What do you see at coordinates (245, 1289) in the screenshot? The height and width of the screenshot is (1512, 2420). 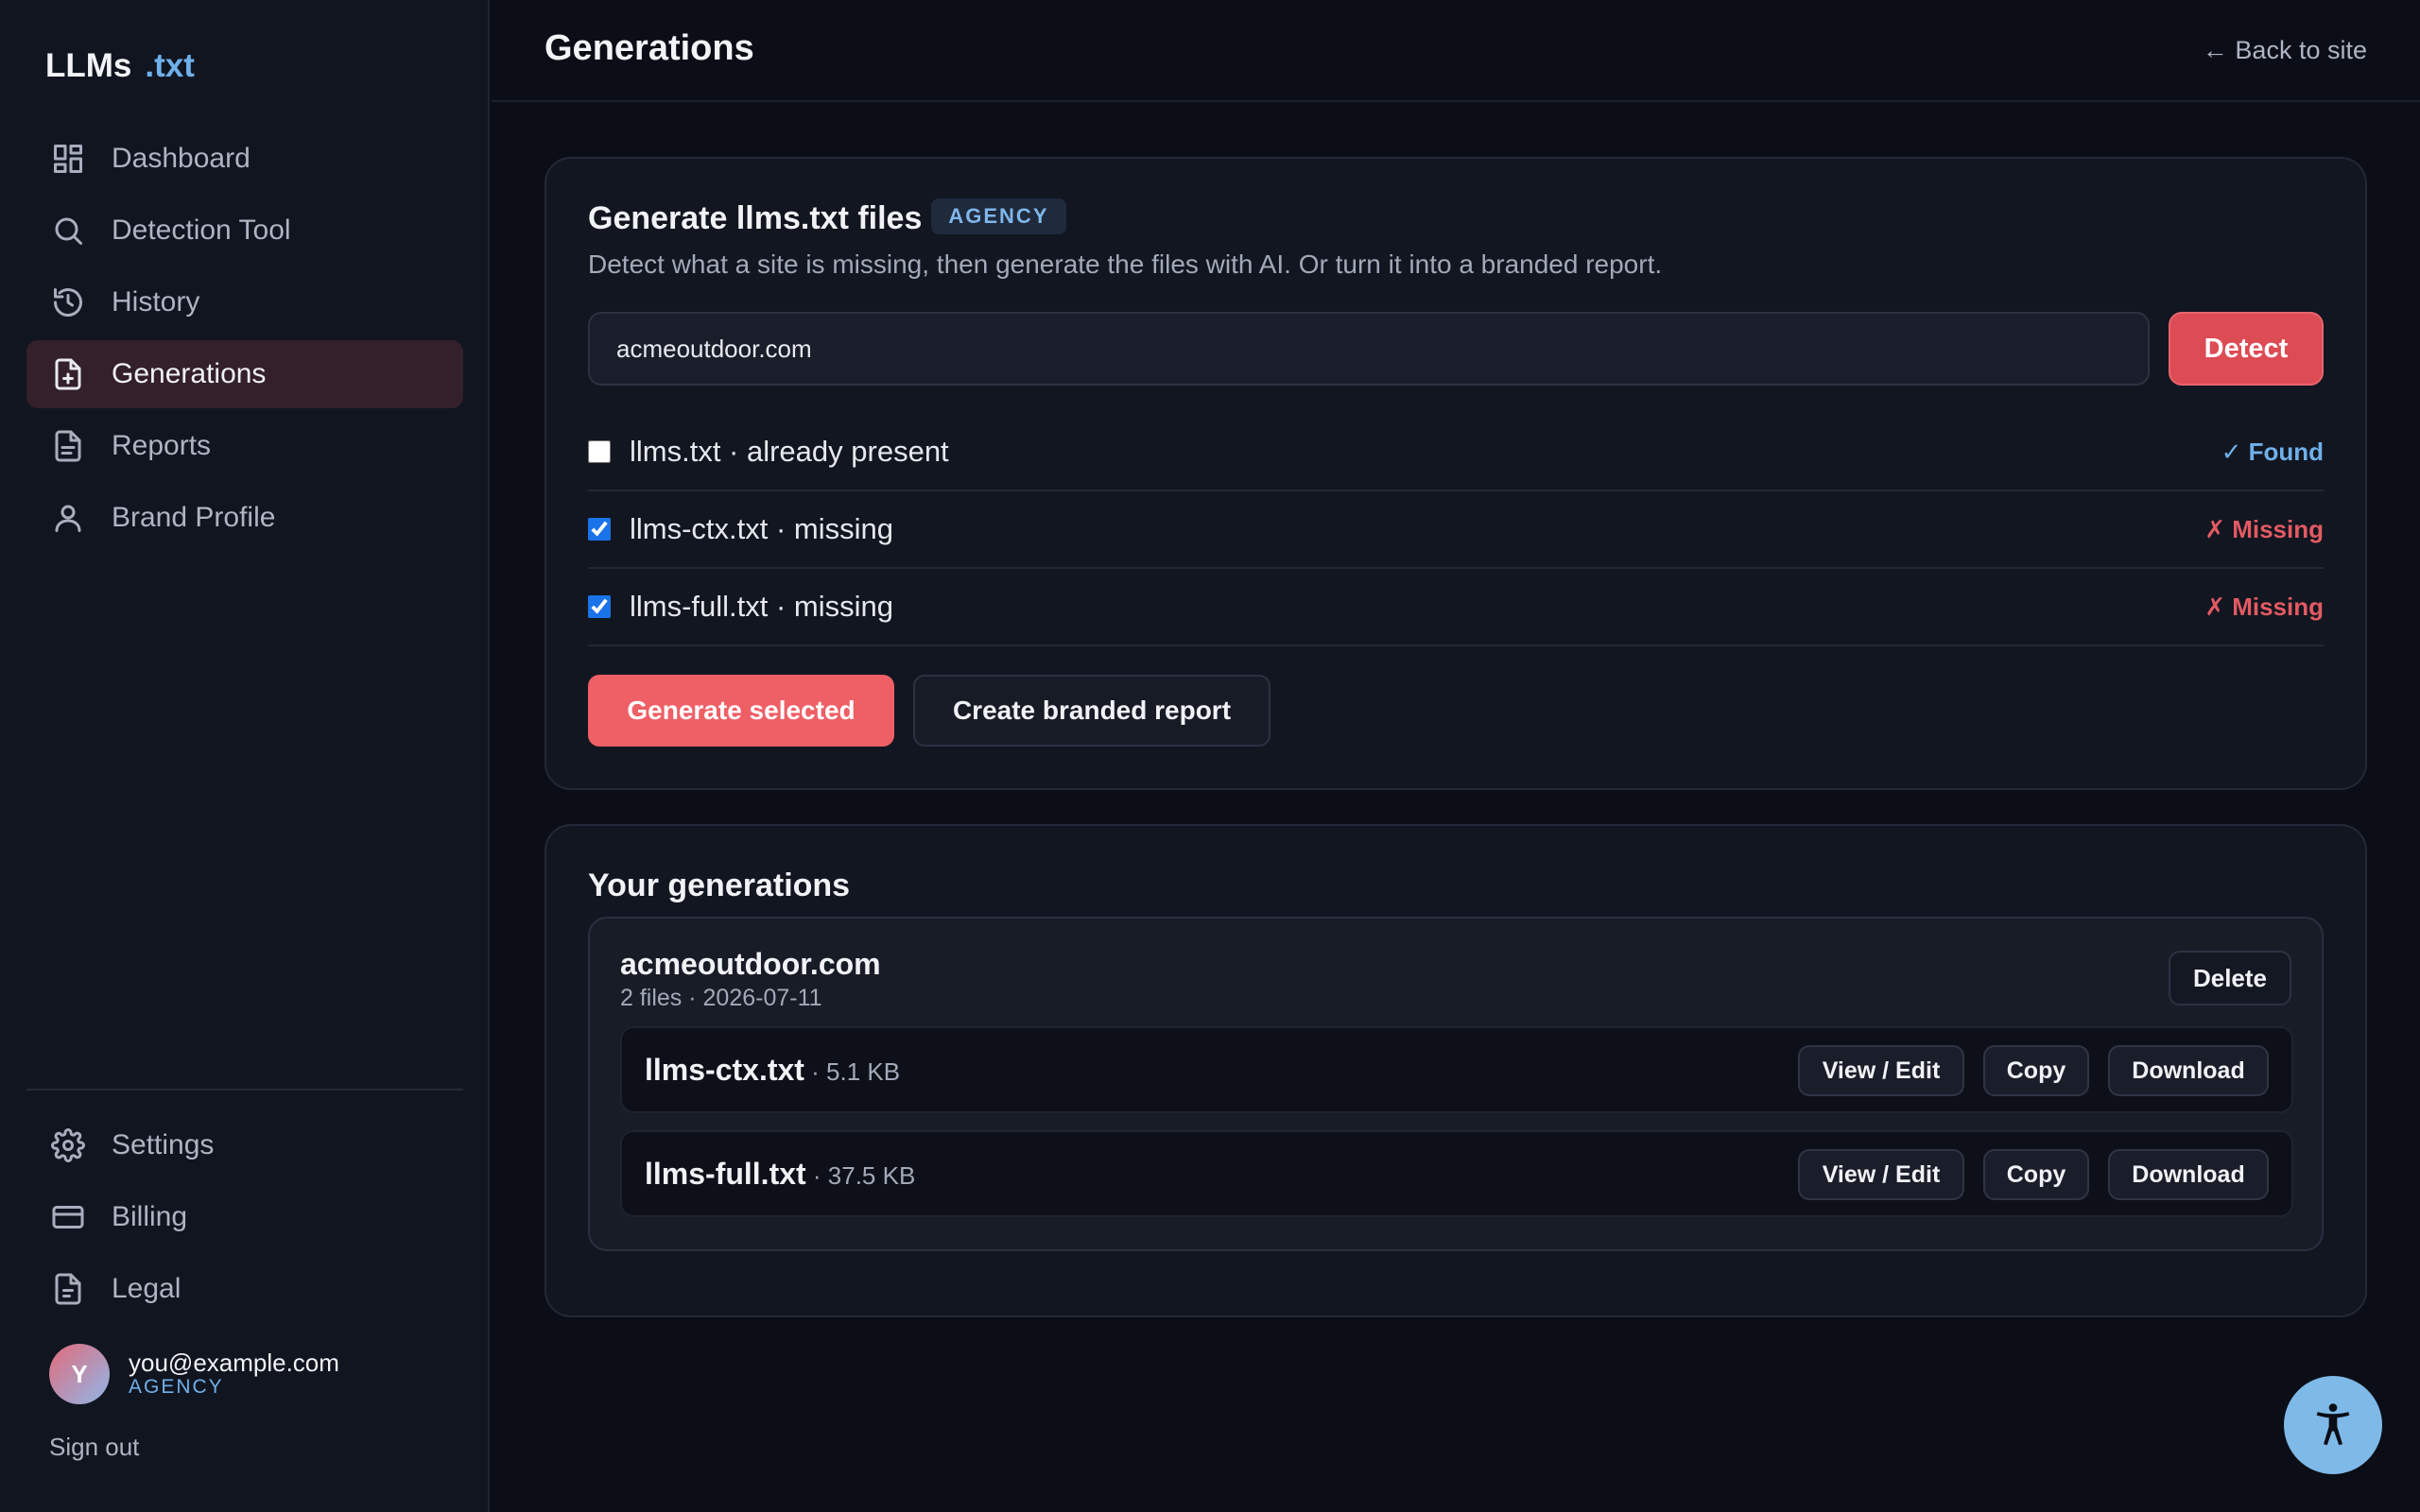 I see `sidebar-item-legal: Legal` at bounding box center [245, 1289].